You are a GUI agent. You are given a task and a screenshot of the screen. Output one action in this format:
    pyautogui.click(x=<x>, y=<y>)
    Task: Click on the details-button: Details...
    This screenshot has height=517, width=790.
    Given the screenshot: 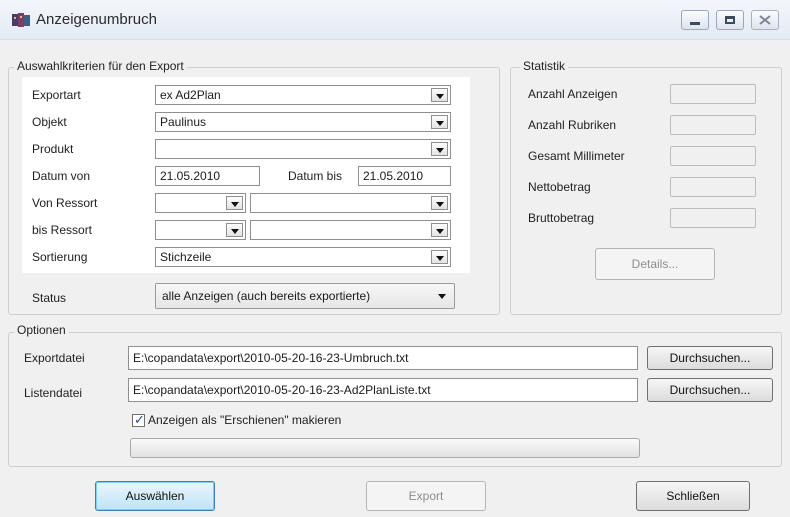 What is the action you would take?
    pyautogui.click(x=655, y=264)
    